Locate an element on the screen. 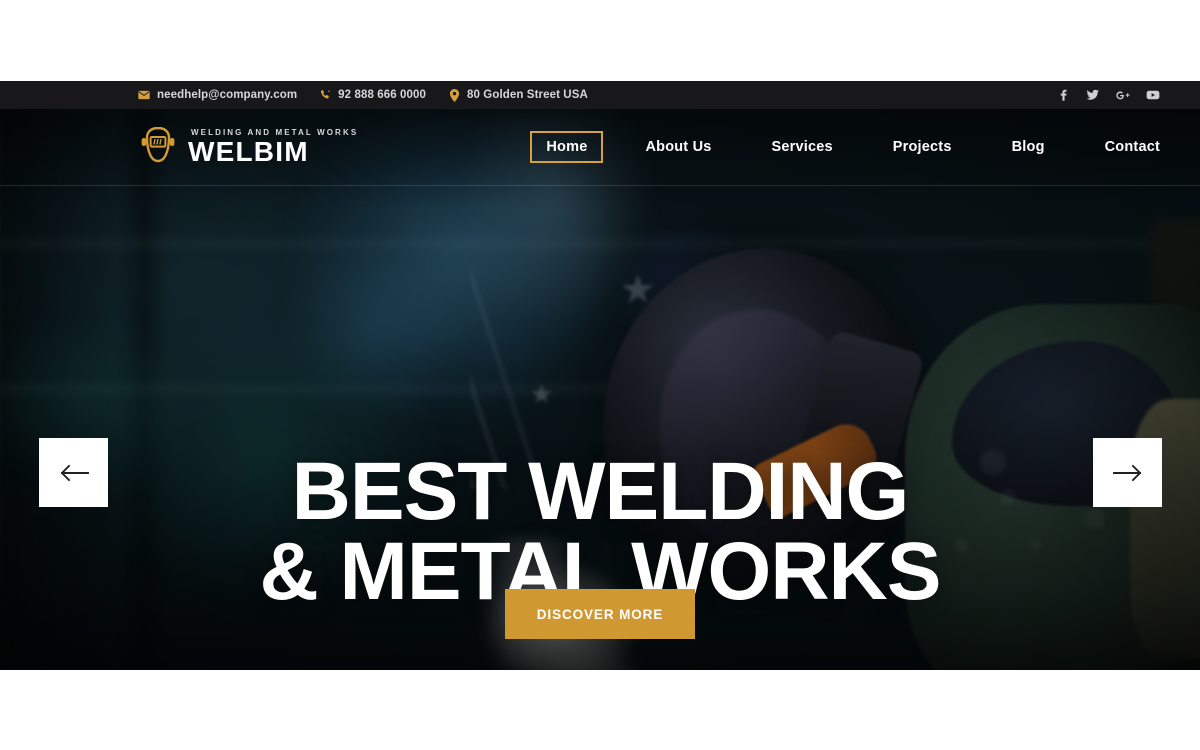 The height and width of the screenshot is (750, 1200). slider-next-button is located at coordinates (1127, 472).